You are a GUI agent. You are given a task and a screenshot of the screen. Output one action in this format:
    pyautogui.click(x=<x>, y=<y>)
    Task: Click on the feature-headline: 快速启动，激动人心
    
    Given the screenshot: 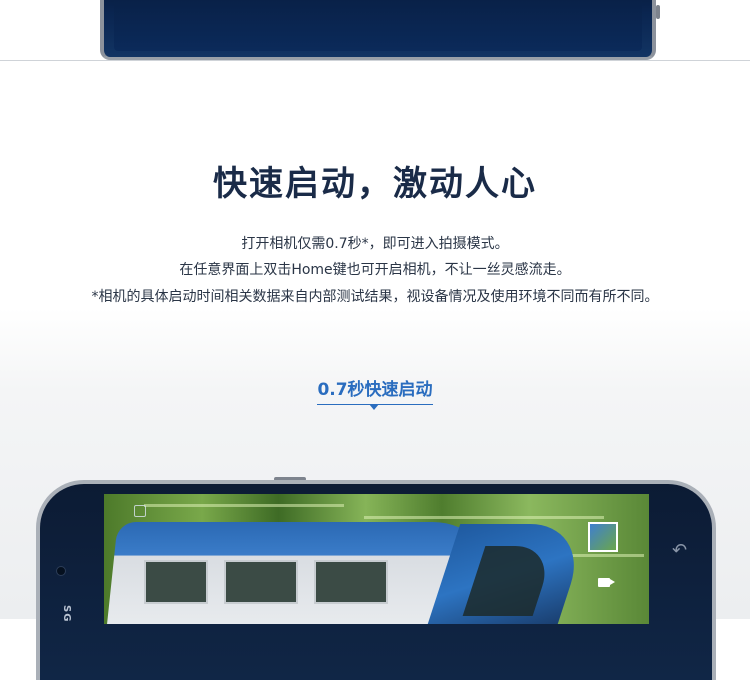 What is the action you would take?
    pyautogui.click(x=375, y=184)
    